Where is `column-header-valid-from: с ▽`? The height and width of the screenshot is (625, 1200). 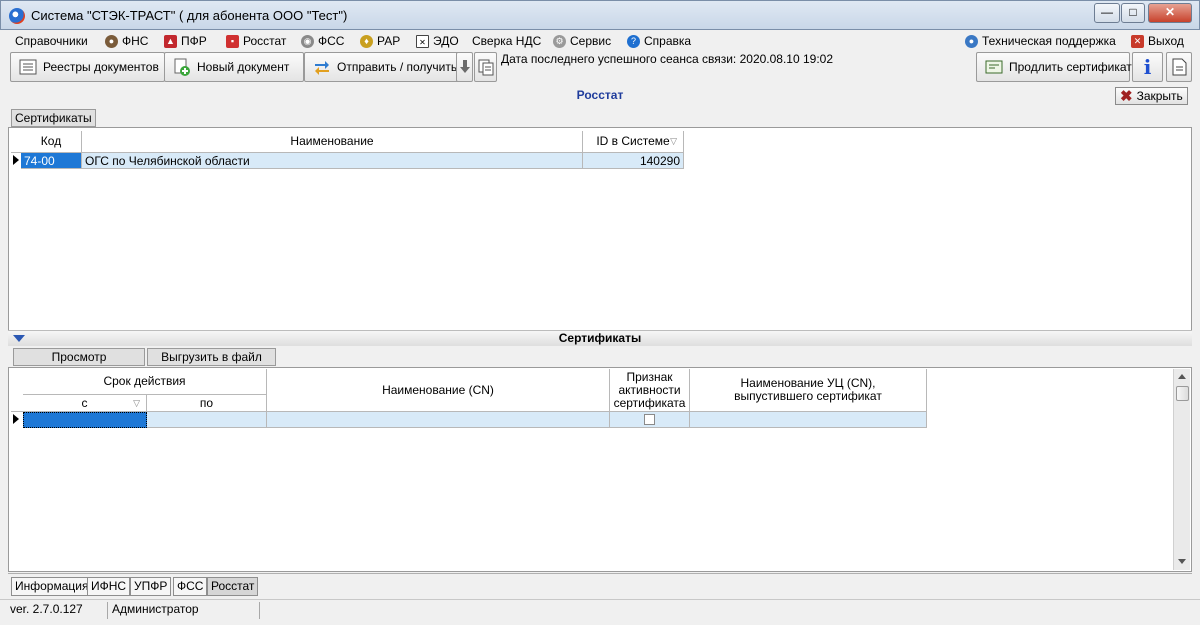
column-header-valid-from: с ▽ is located at coordinates (85, 403).